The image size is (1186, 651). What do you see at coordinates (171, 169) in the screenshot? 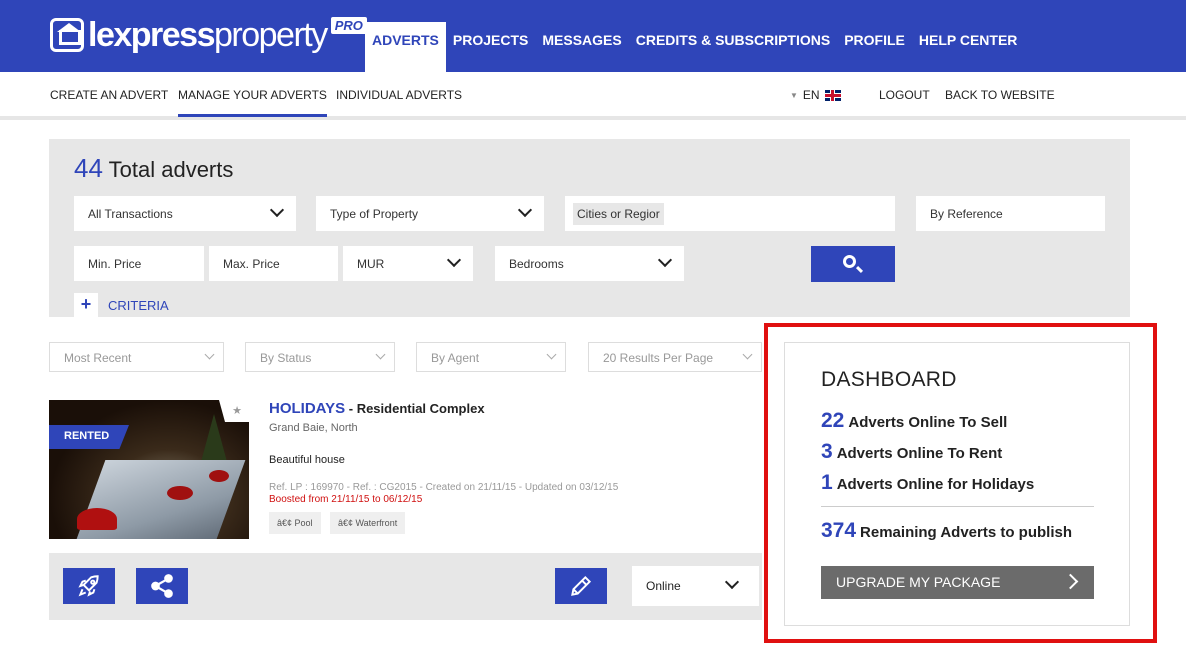
I see `total-label: Total adverts` at bounding box center [171, 169].